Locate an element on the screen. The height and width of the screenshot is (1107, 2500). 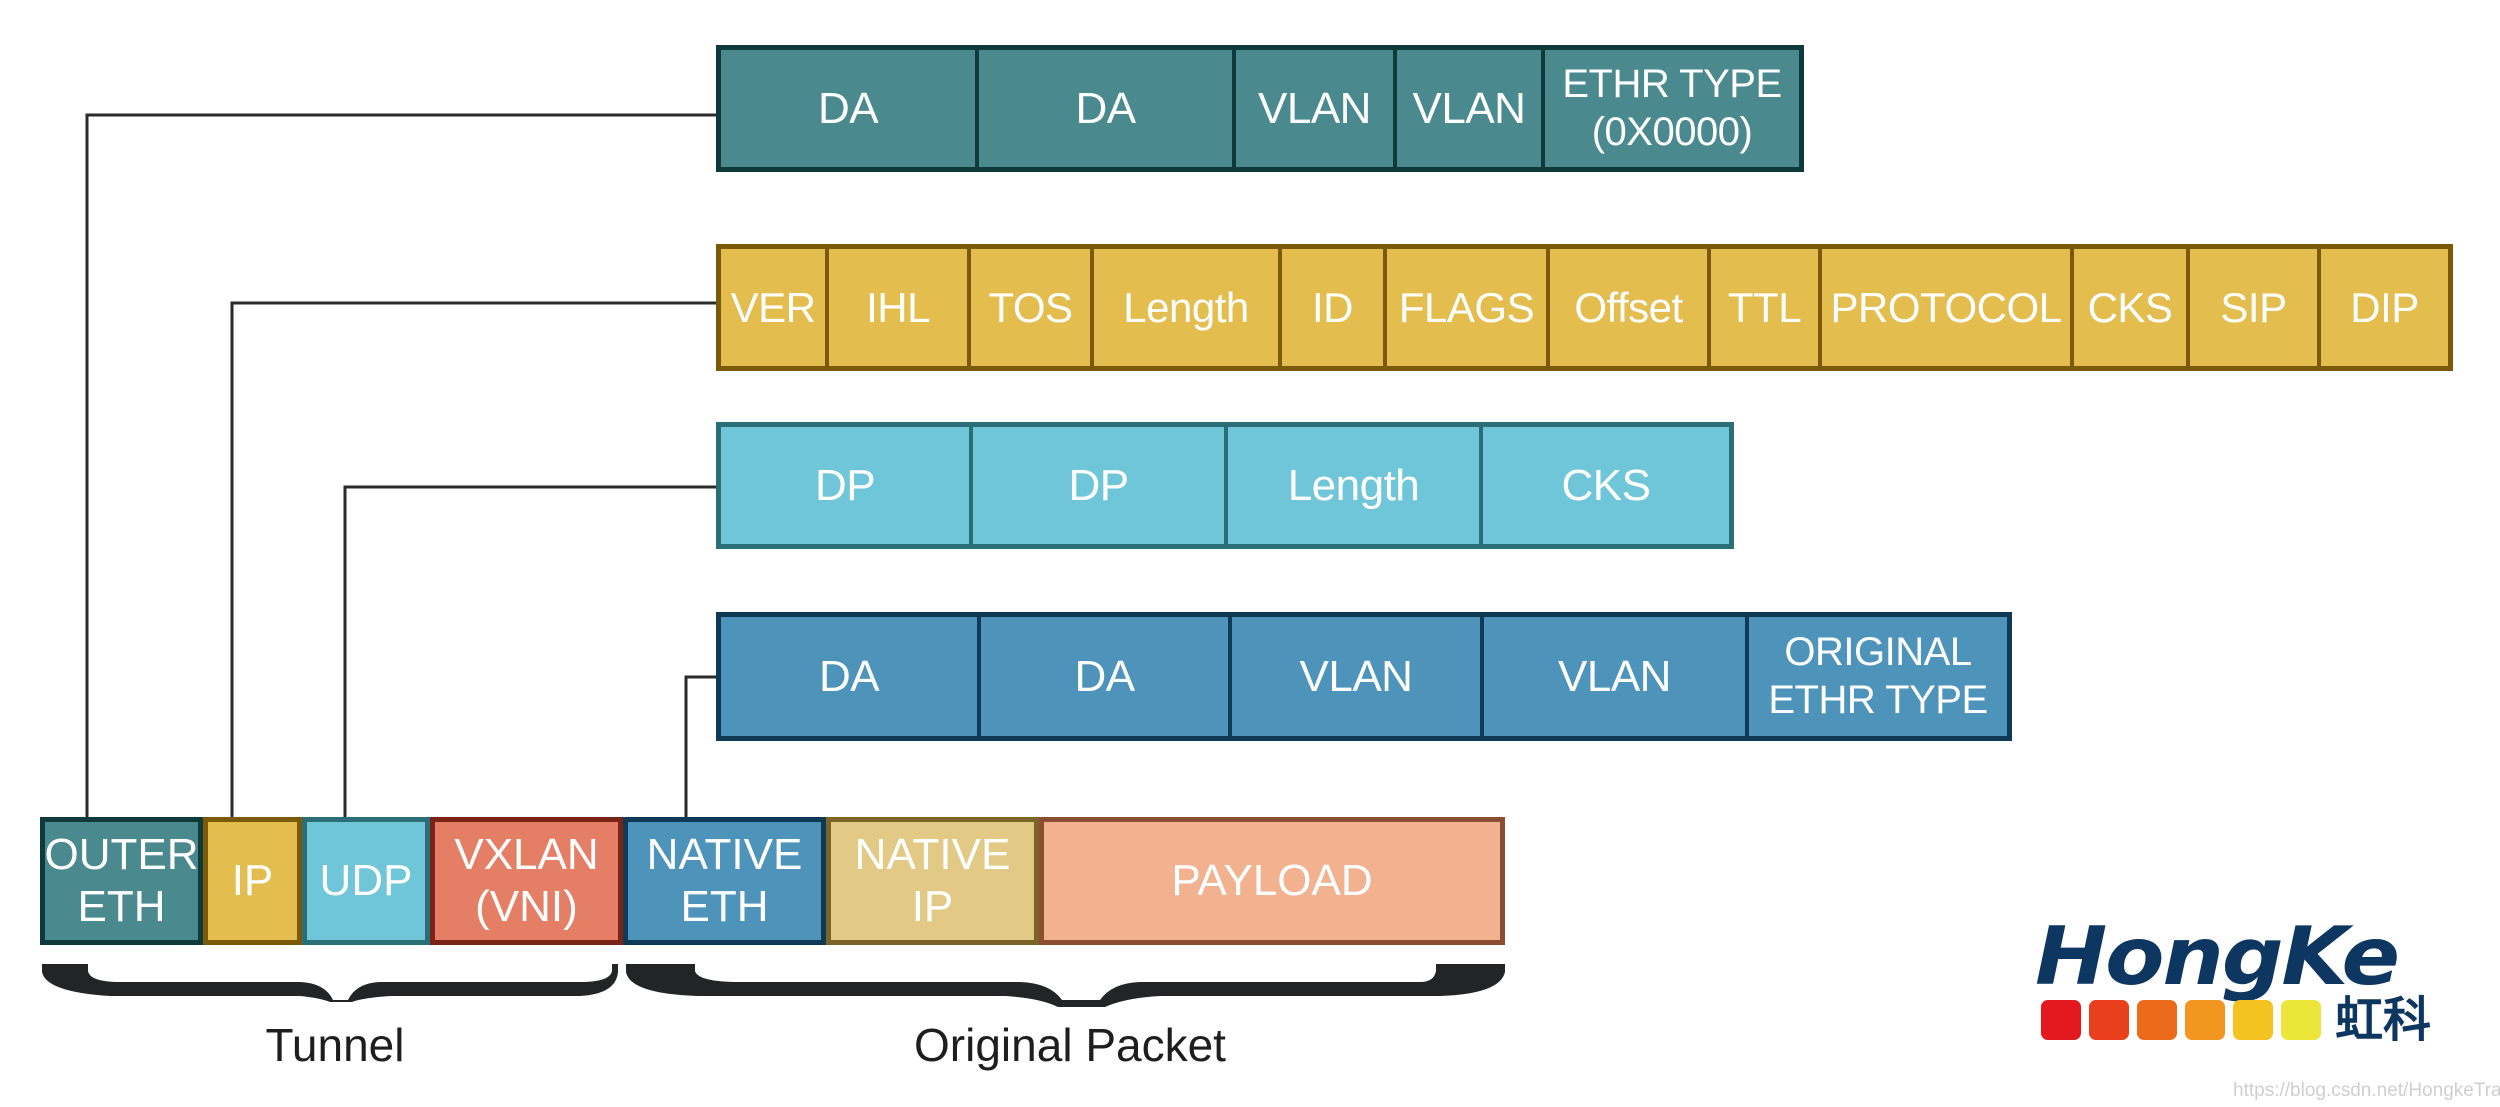
ip-field-dip: DIP is located at coordinates (2384, 307).